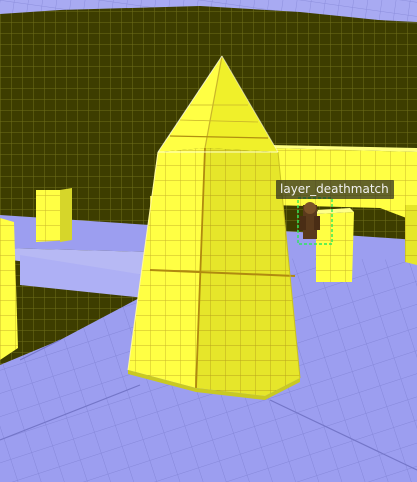  Describe the element at coordinates (411, 235) in the screenshot. I see `pillar-right-far` at that location.